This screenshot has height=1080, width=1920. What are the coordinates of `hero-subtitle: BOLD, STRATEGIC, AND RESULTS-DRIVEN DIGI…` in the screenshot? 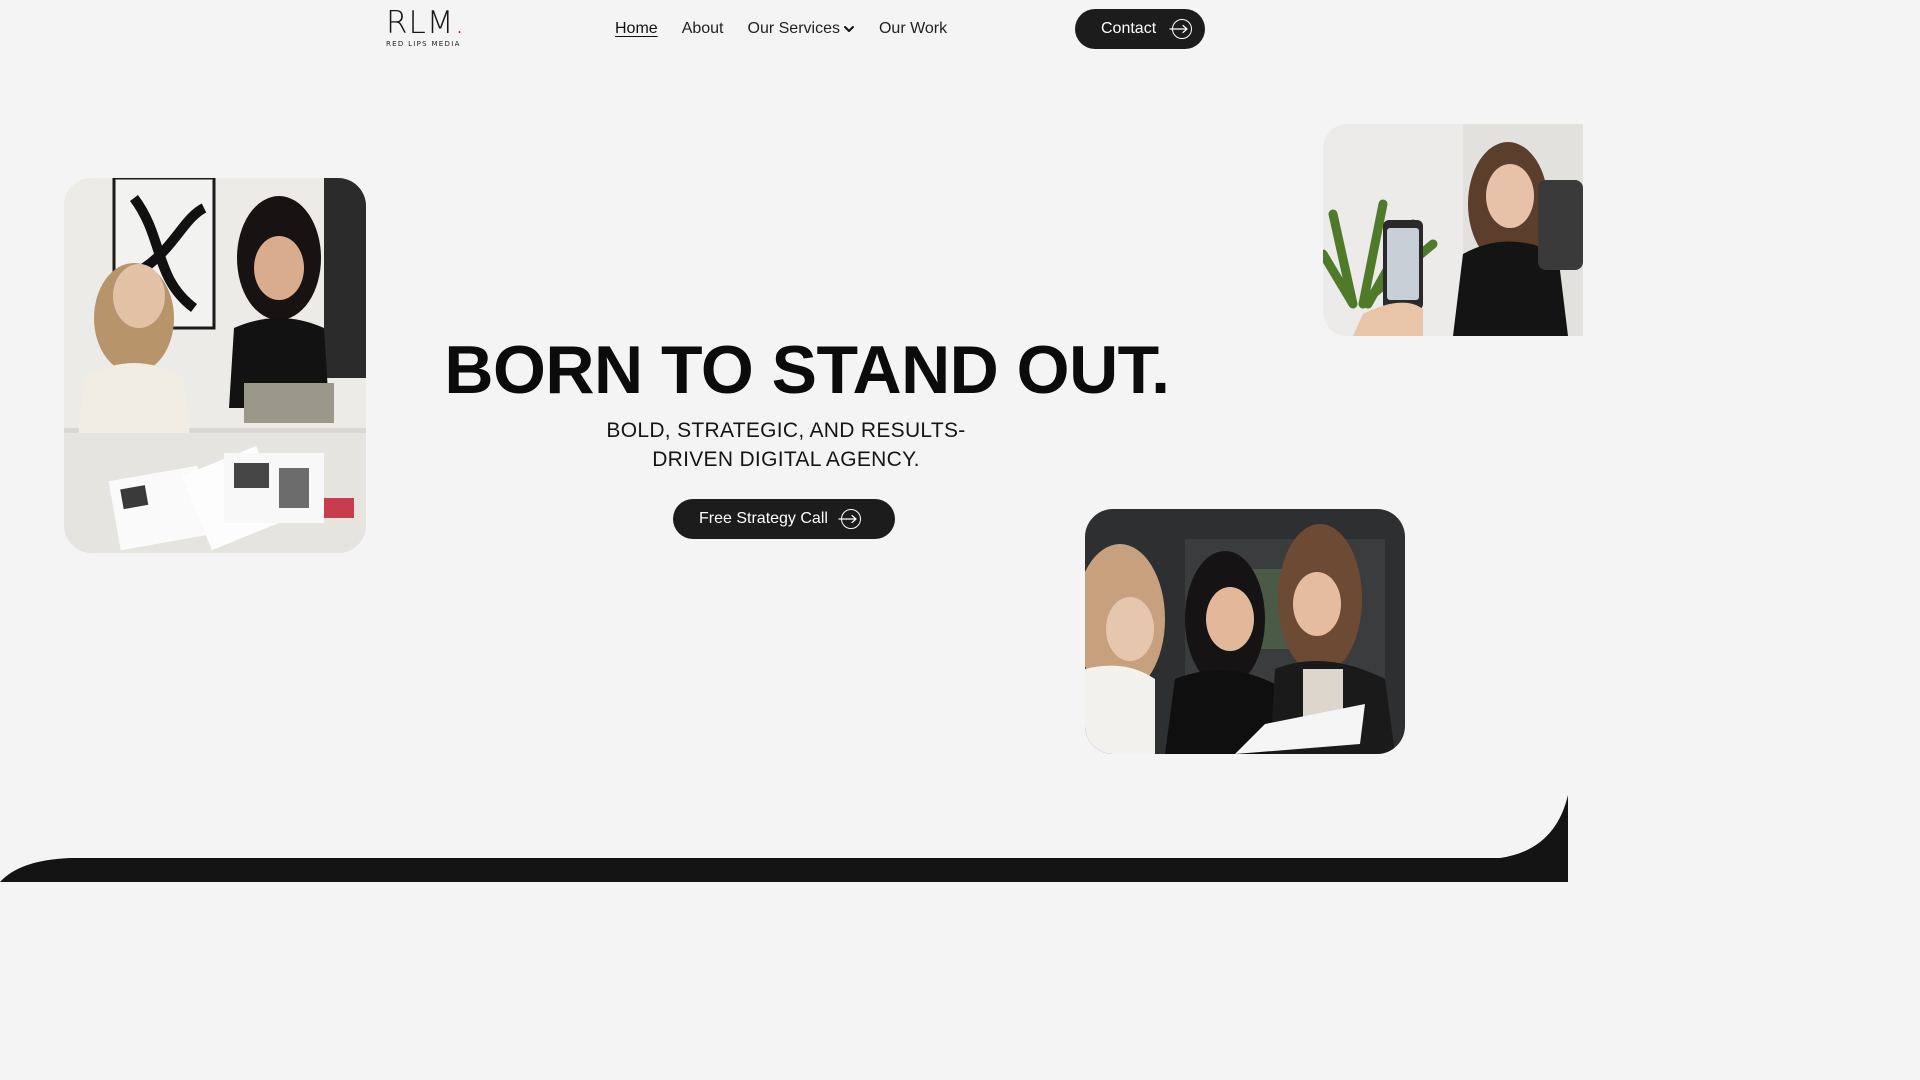 It's located at (786, 445).